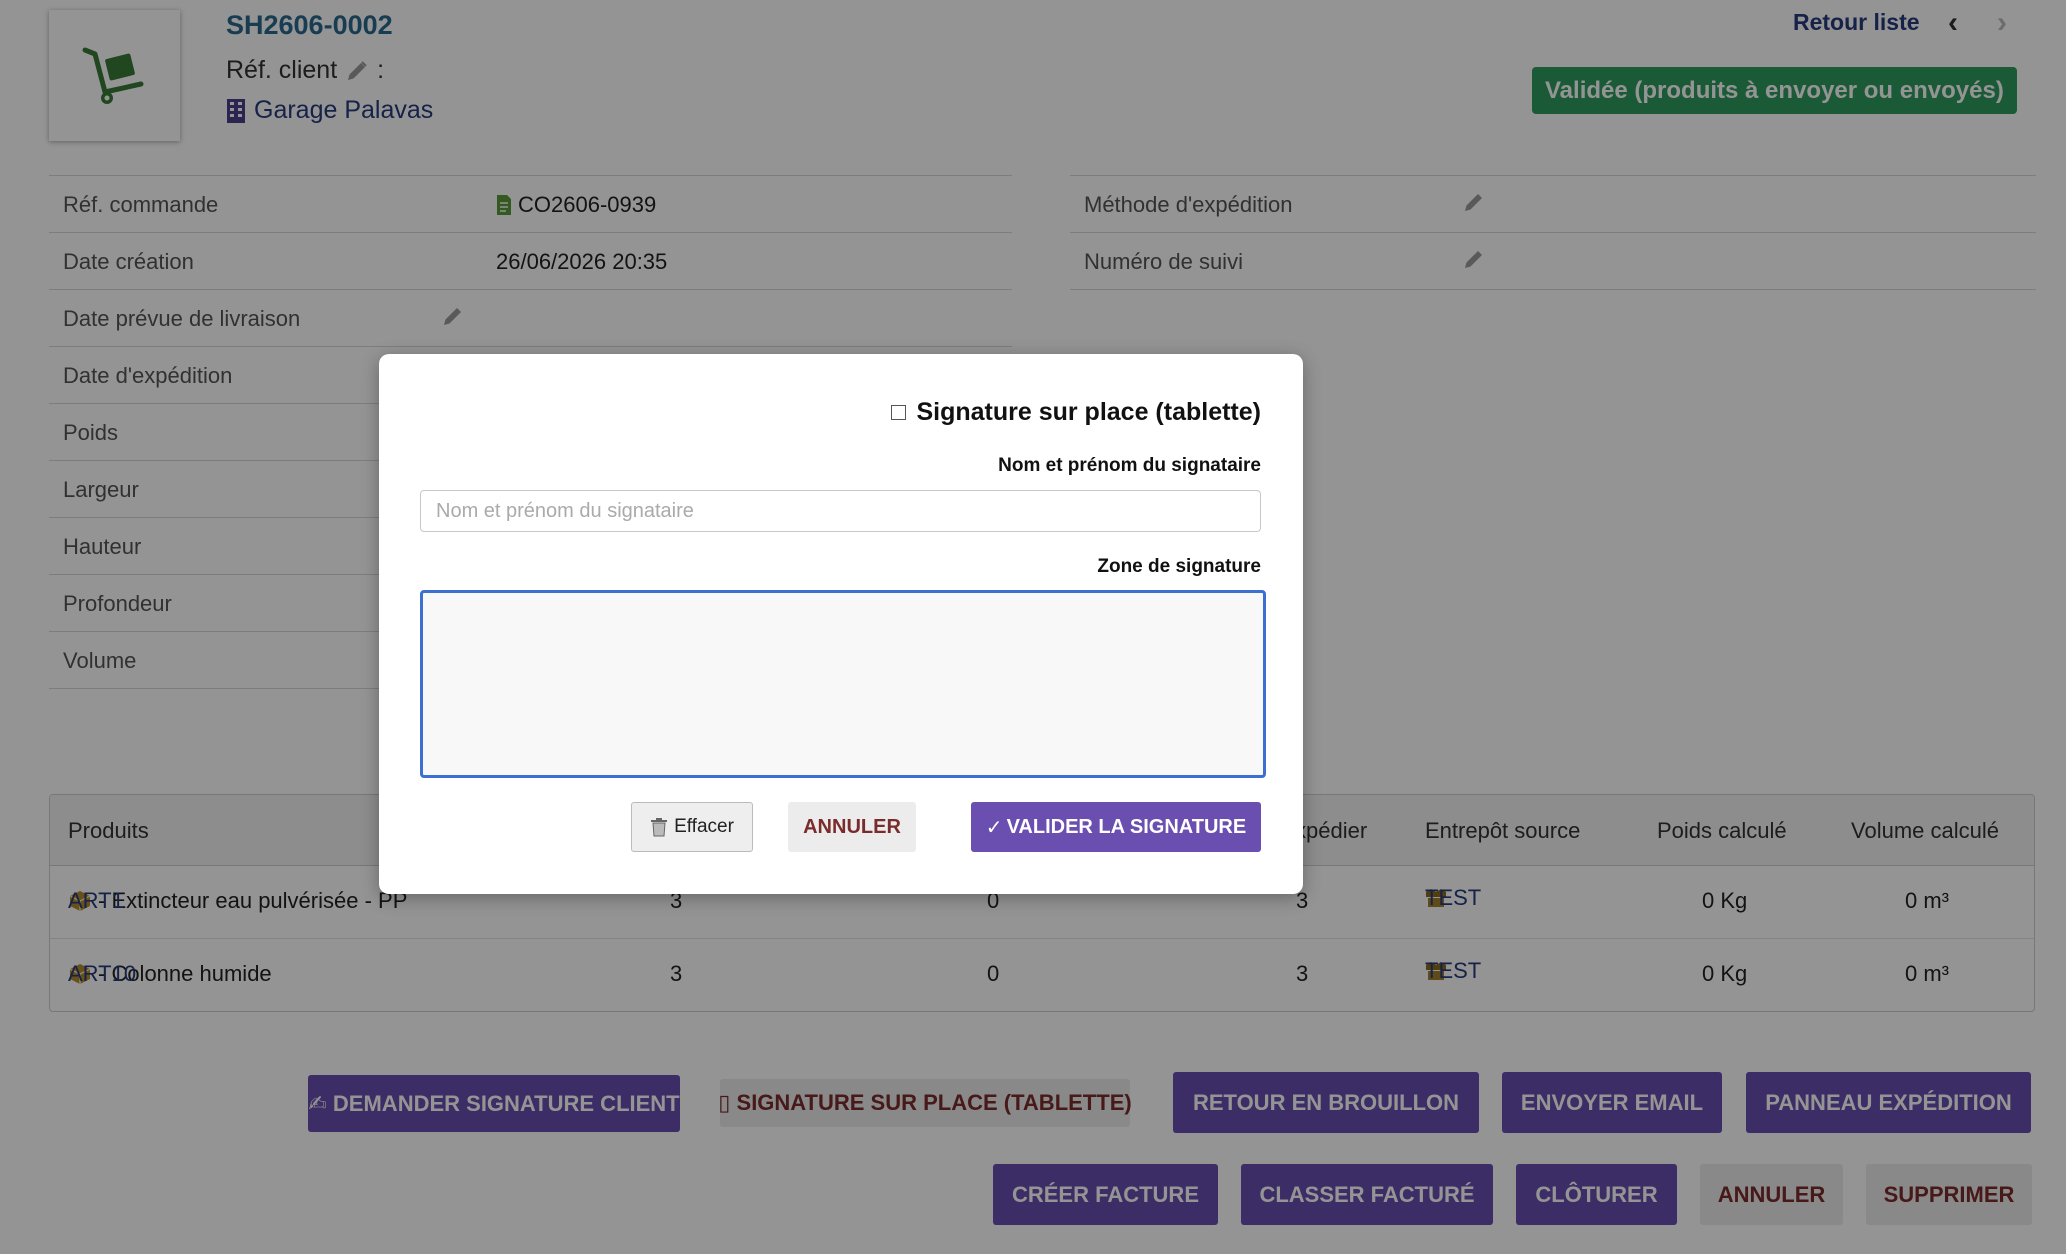 The image size is (2066, 1254). I want to click on signature-zone-label: Zone de signature, so click(1179, 566).